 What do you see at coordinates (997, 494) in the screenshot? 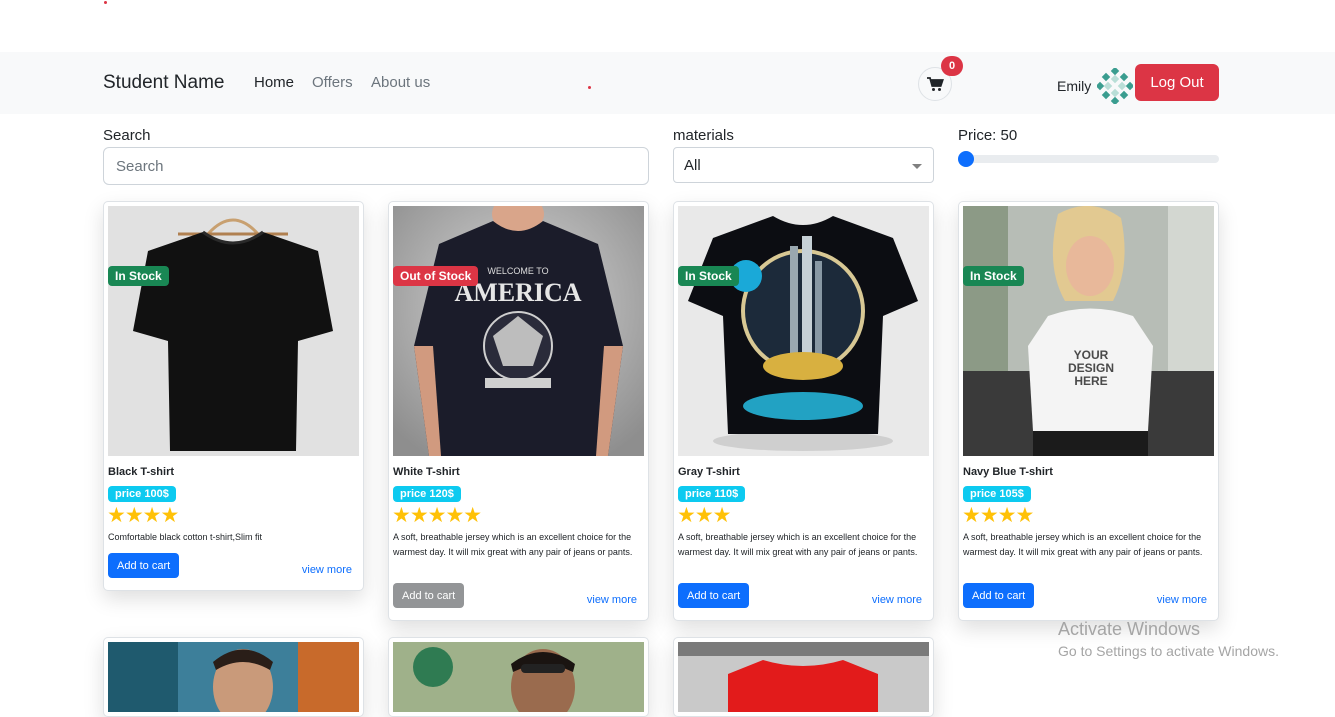
I see `price-badge: price 105$` at bounding box center [997, 494].